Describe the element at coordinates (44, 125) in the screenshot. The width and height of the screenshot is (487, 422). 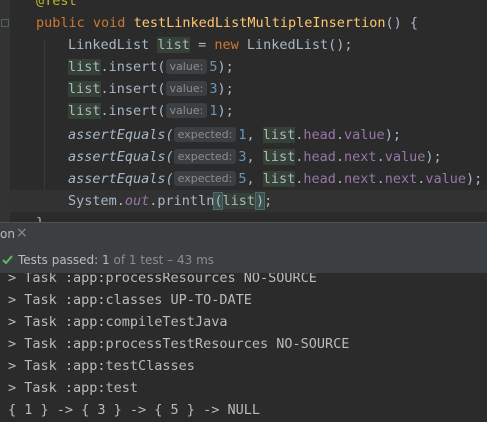
I see `indent-guide` at that location.